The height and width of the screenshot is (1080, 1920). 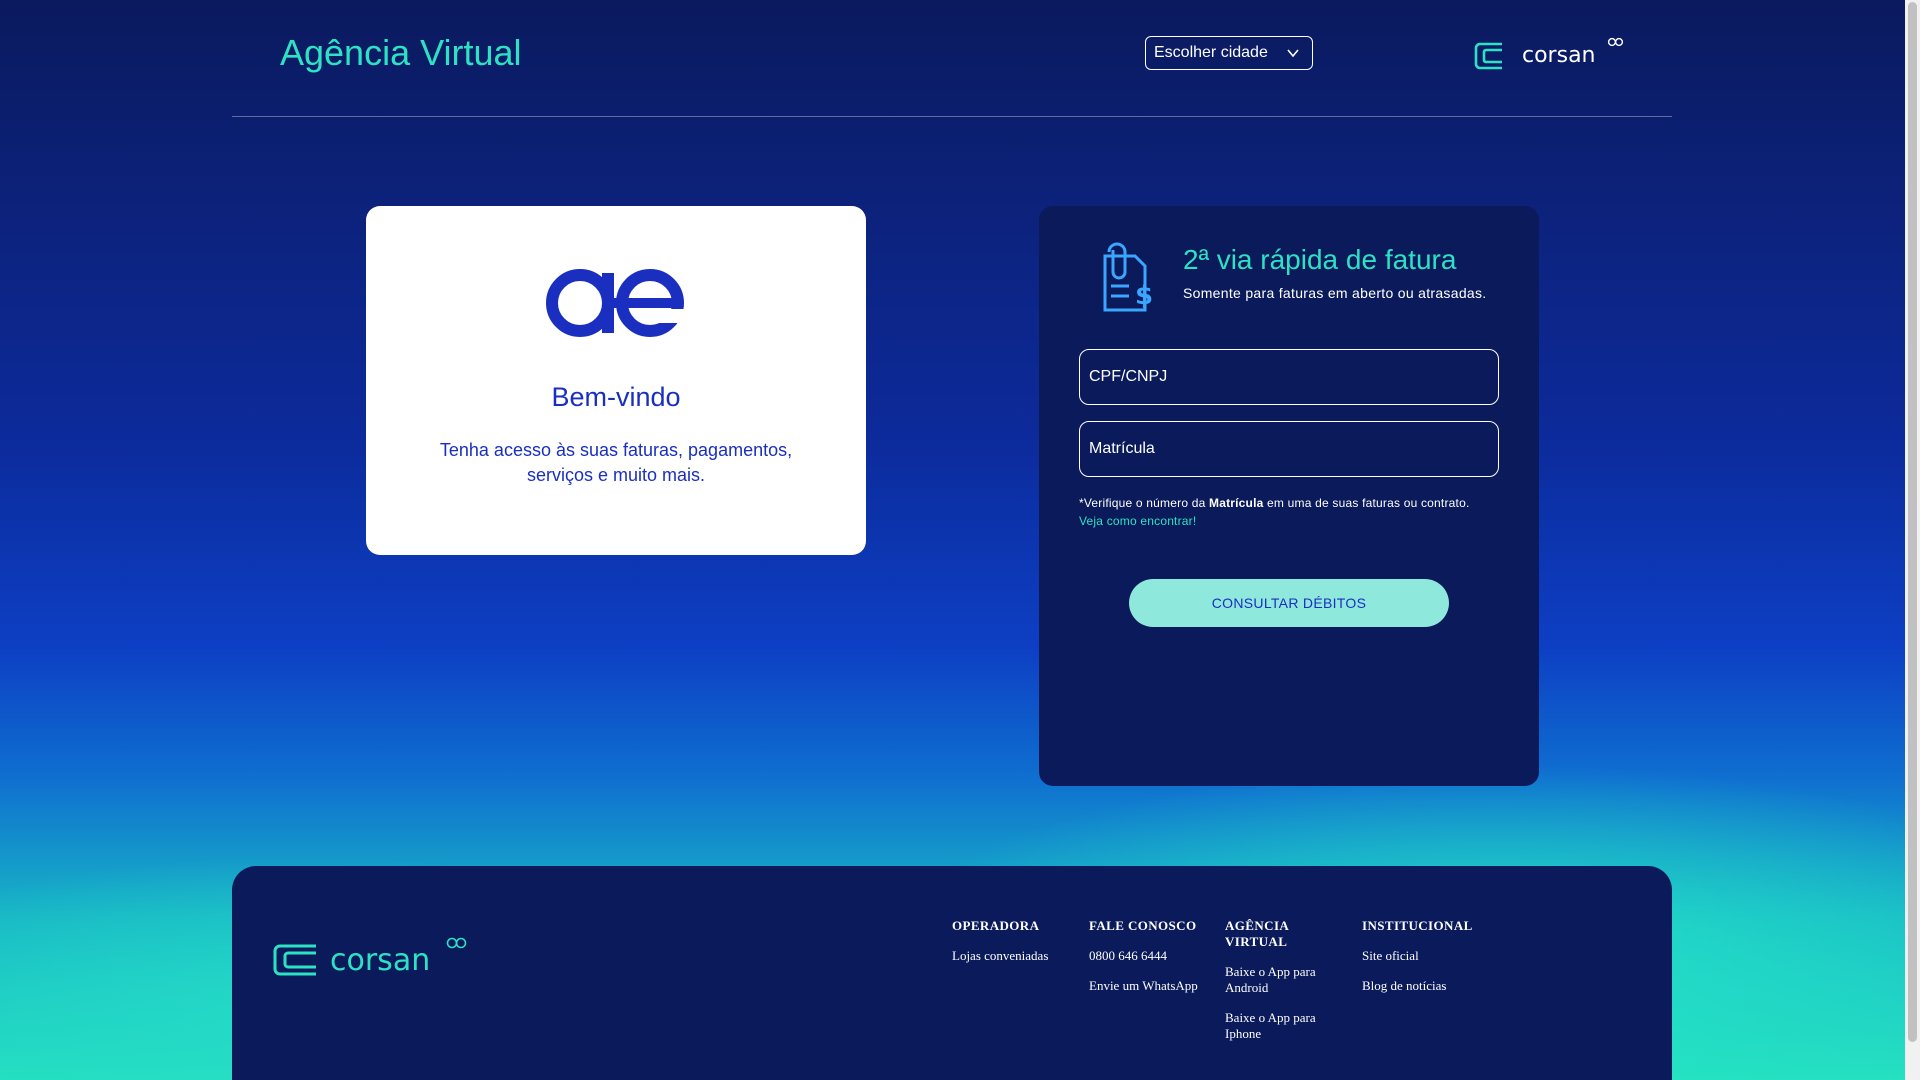 I want to click on footer-link-whatsapp: Envie um WhatsApp, so click(x=1151, y=986).